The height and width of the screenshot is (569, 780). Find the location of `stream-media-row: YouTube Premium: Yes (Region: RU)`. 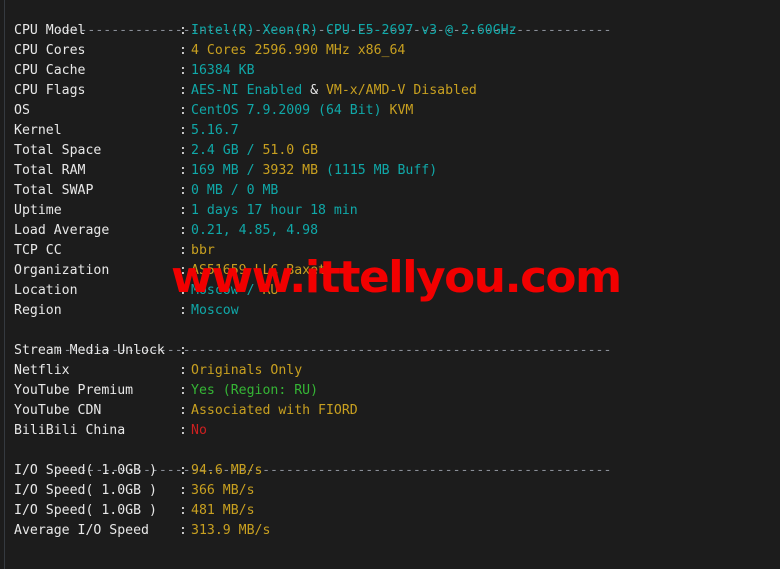

stream-media-row: YouTube Premium: Yes (Region: RU) is located at coordinates (390, 391).